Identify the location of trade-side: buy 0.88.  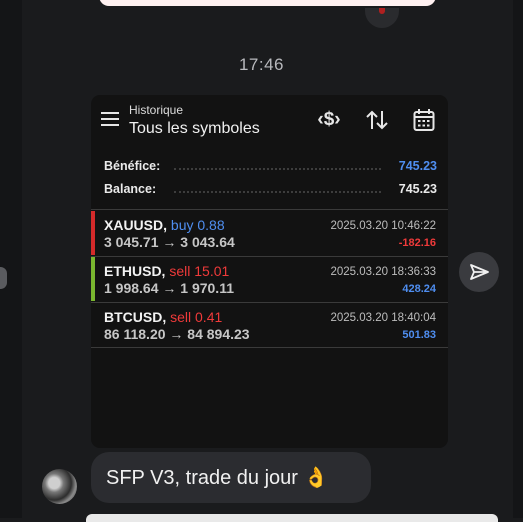
(197, 225).